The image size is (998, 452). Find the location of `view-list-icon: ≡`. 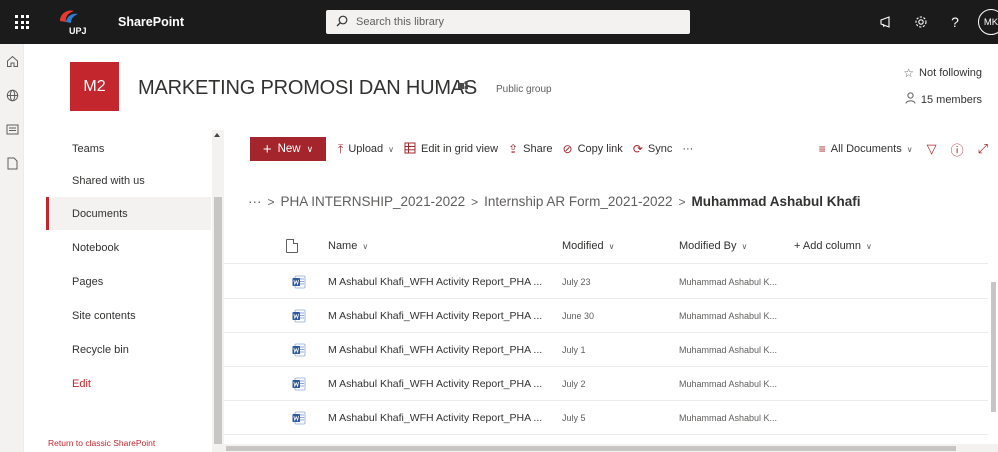

view-list-icon: ≡ is located at coordinates (822, 149).